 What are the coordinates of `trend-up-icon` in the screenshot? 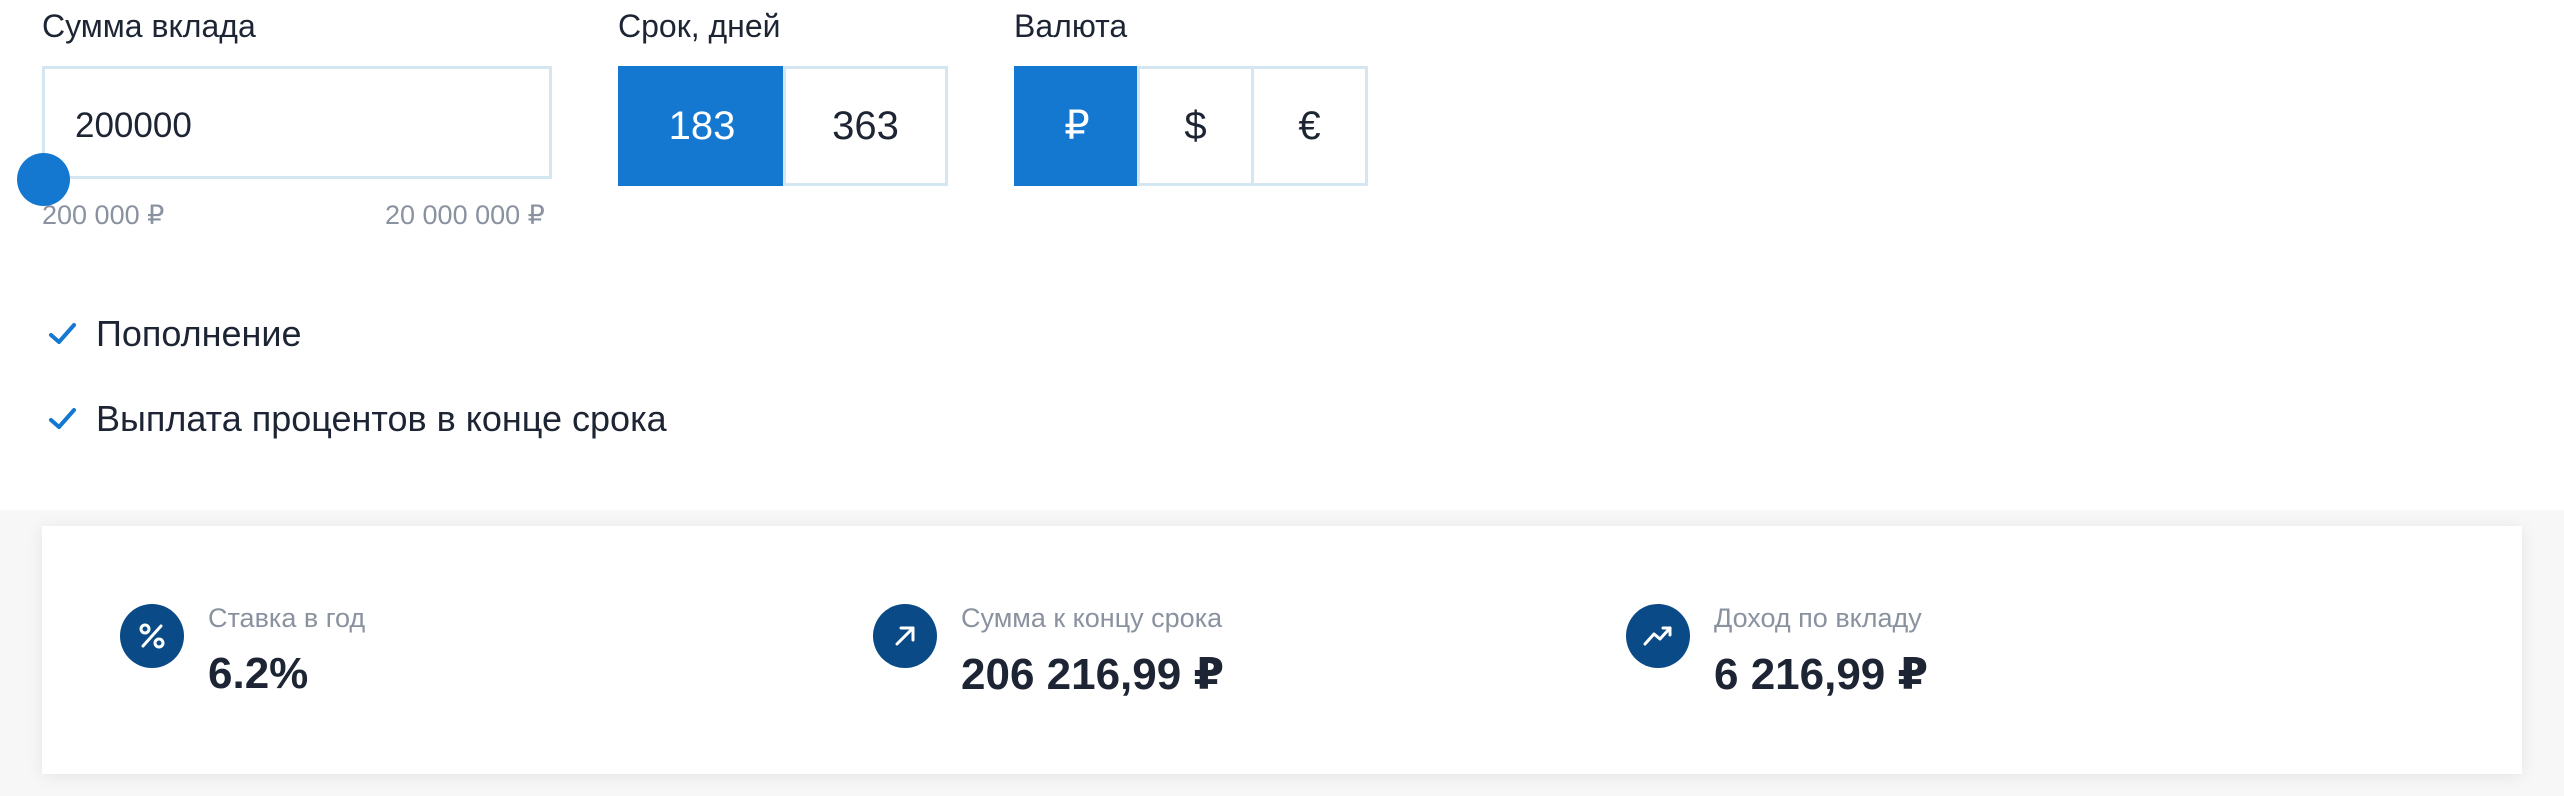 It's located at (1658, 636).